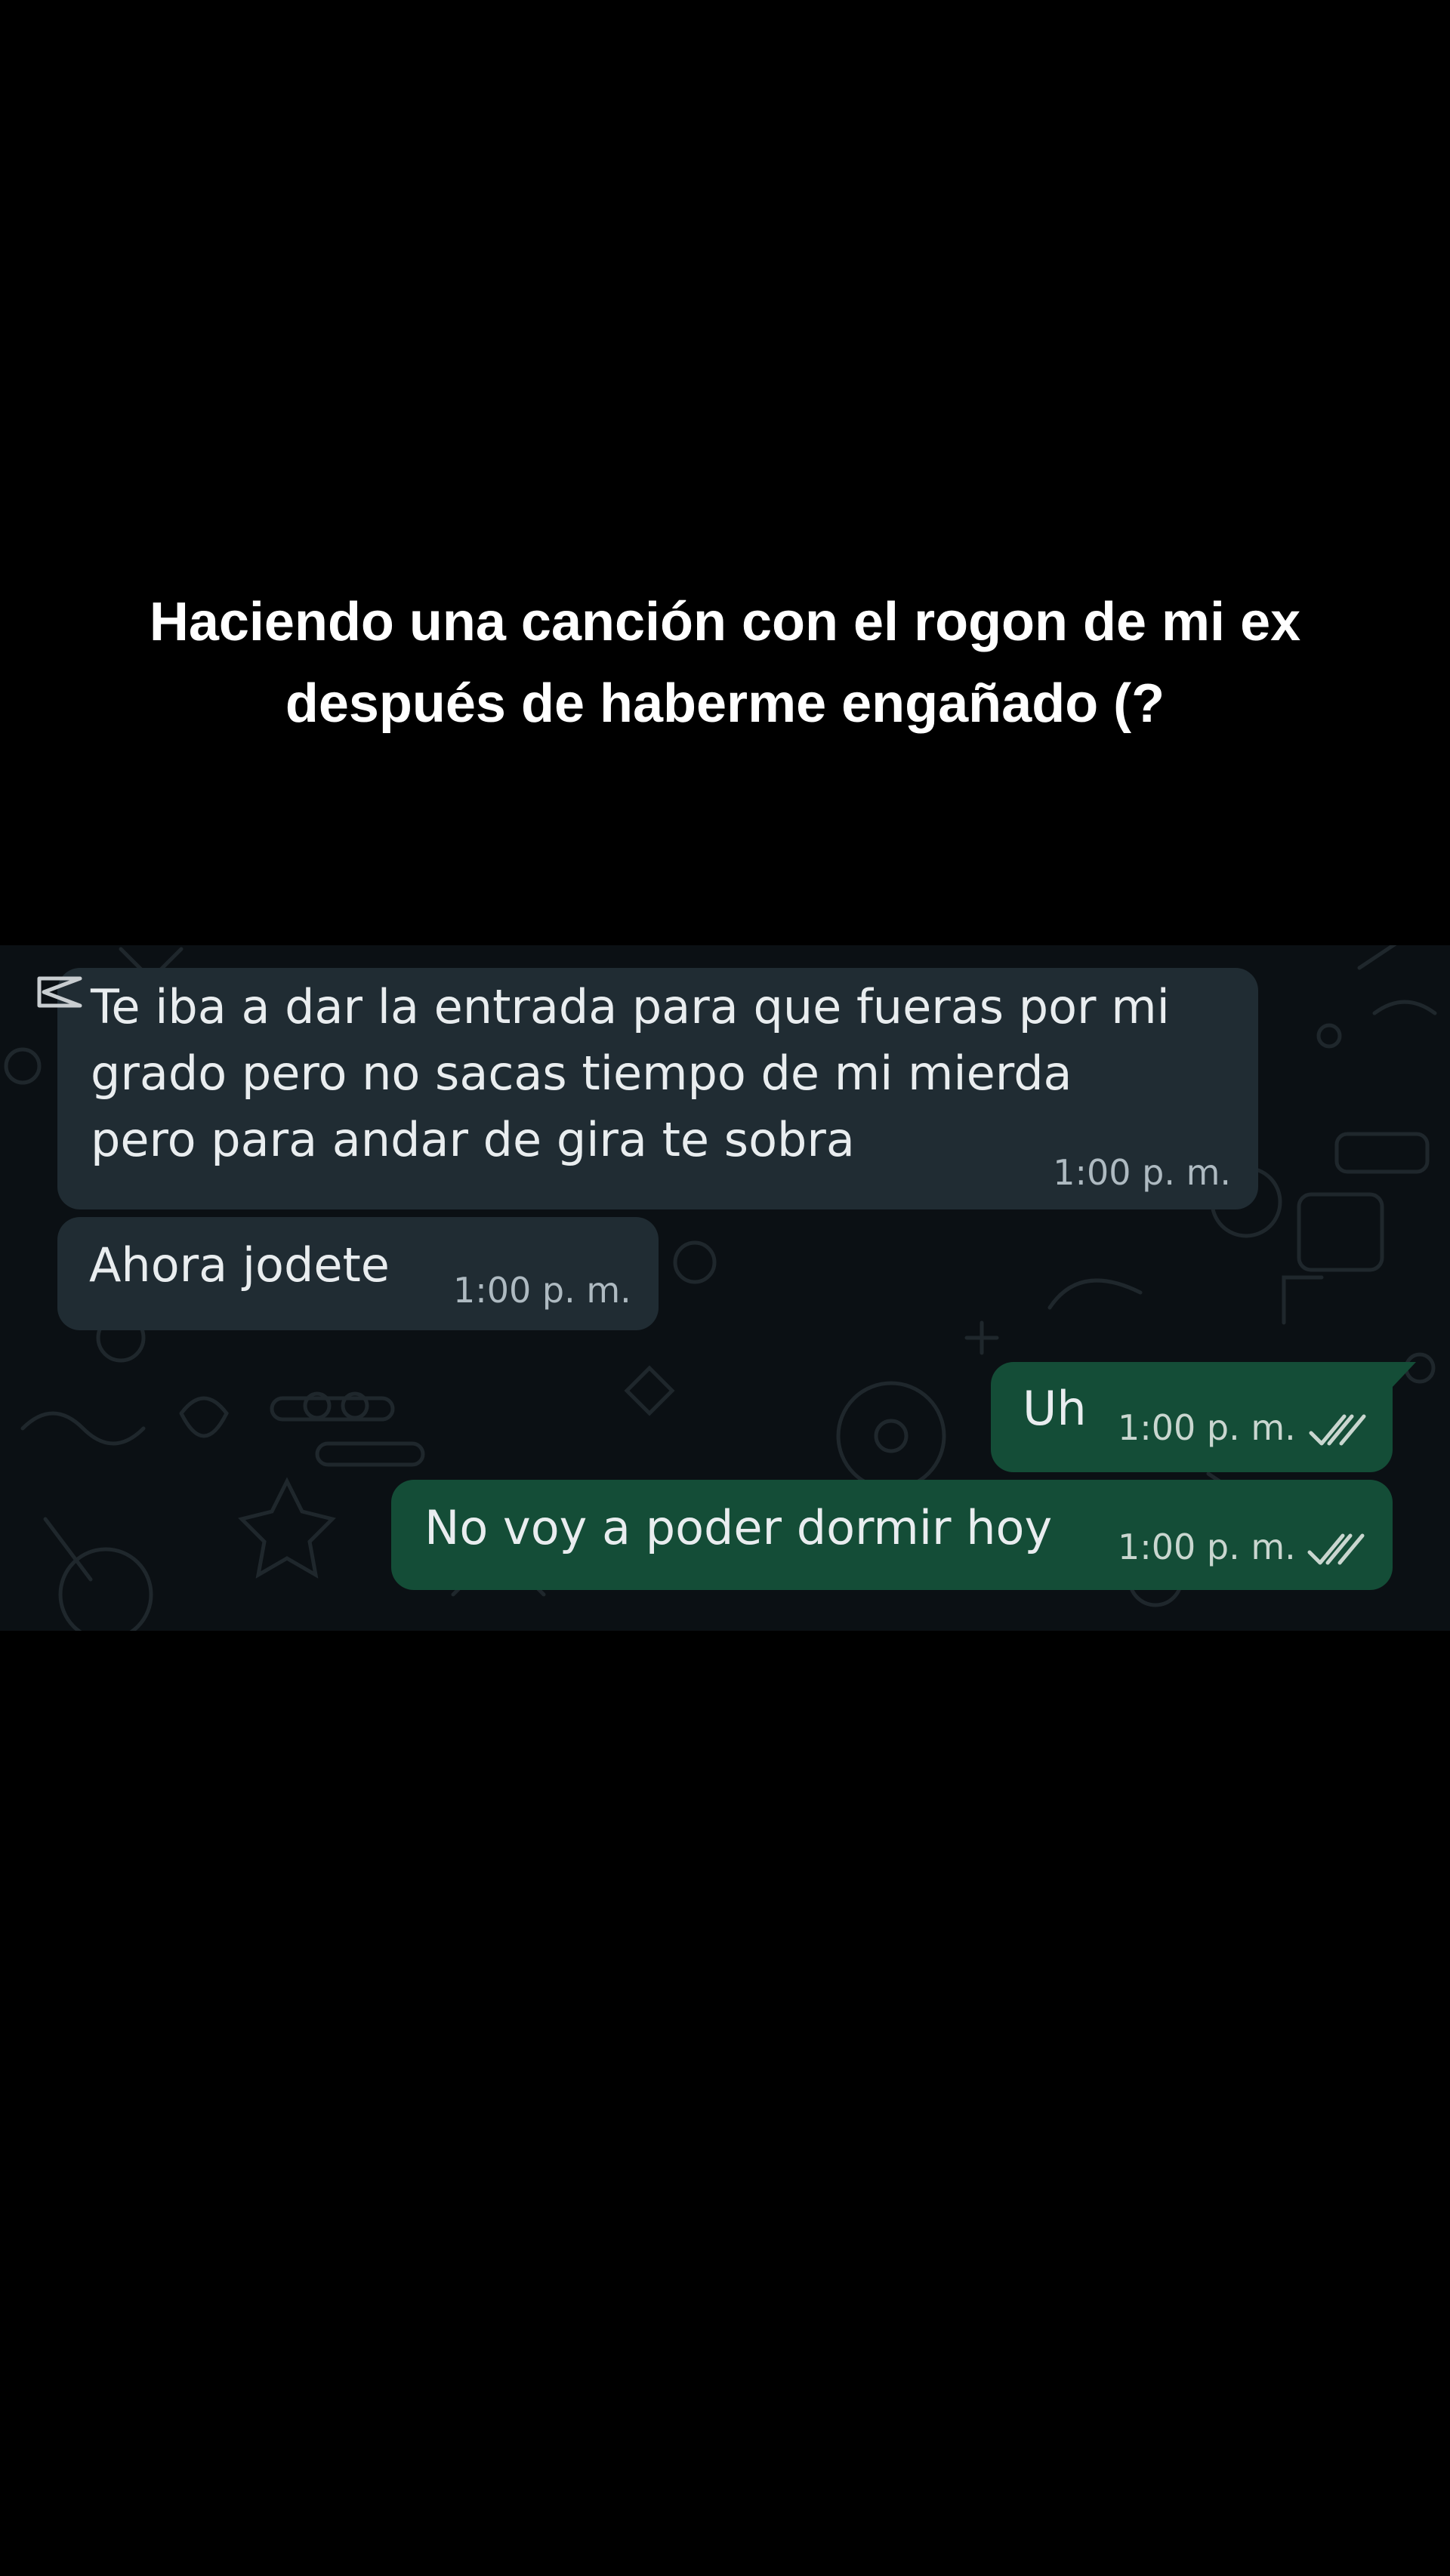 The height and width of the screenshot is (2576, 1450). Describe the element at coordinates (1404, 1375) in the screenshot. I see `bubble-tail` at that location.